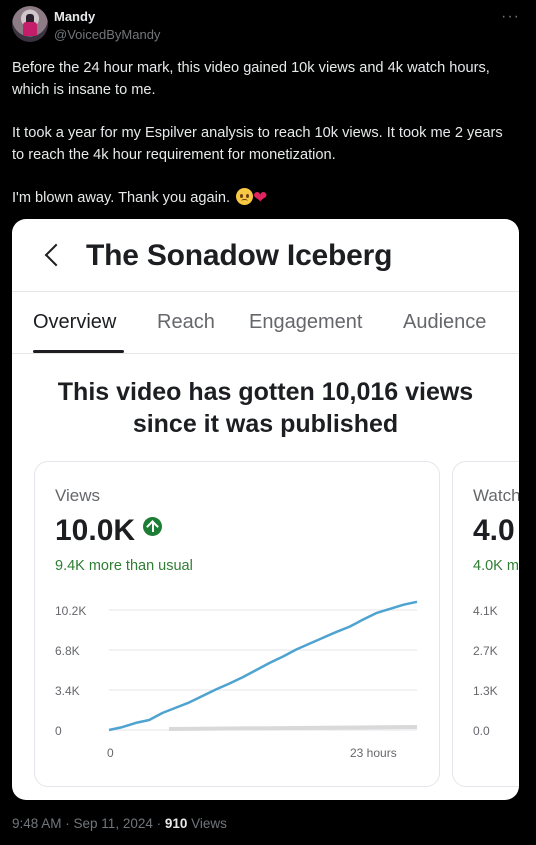 Image resolution: width=536 pixels, height=845 pixels. Describe the element at coordinates (265, 424) in the screenshot. I see `headline-line-2: since it was published` at that location.